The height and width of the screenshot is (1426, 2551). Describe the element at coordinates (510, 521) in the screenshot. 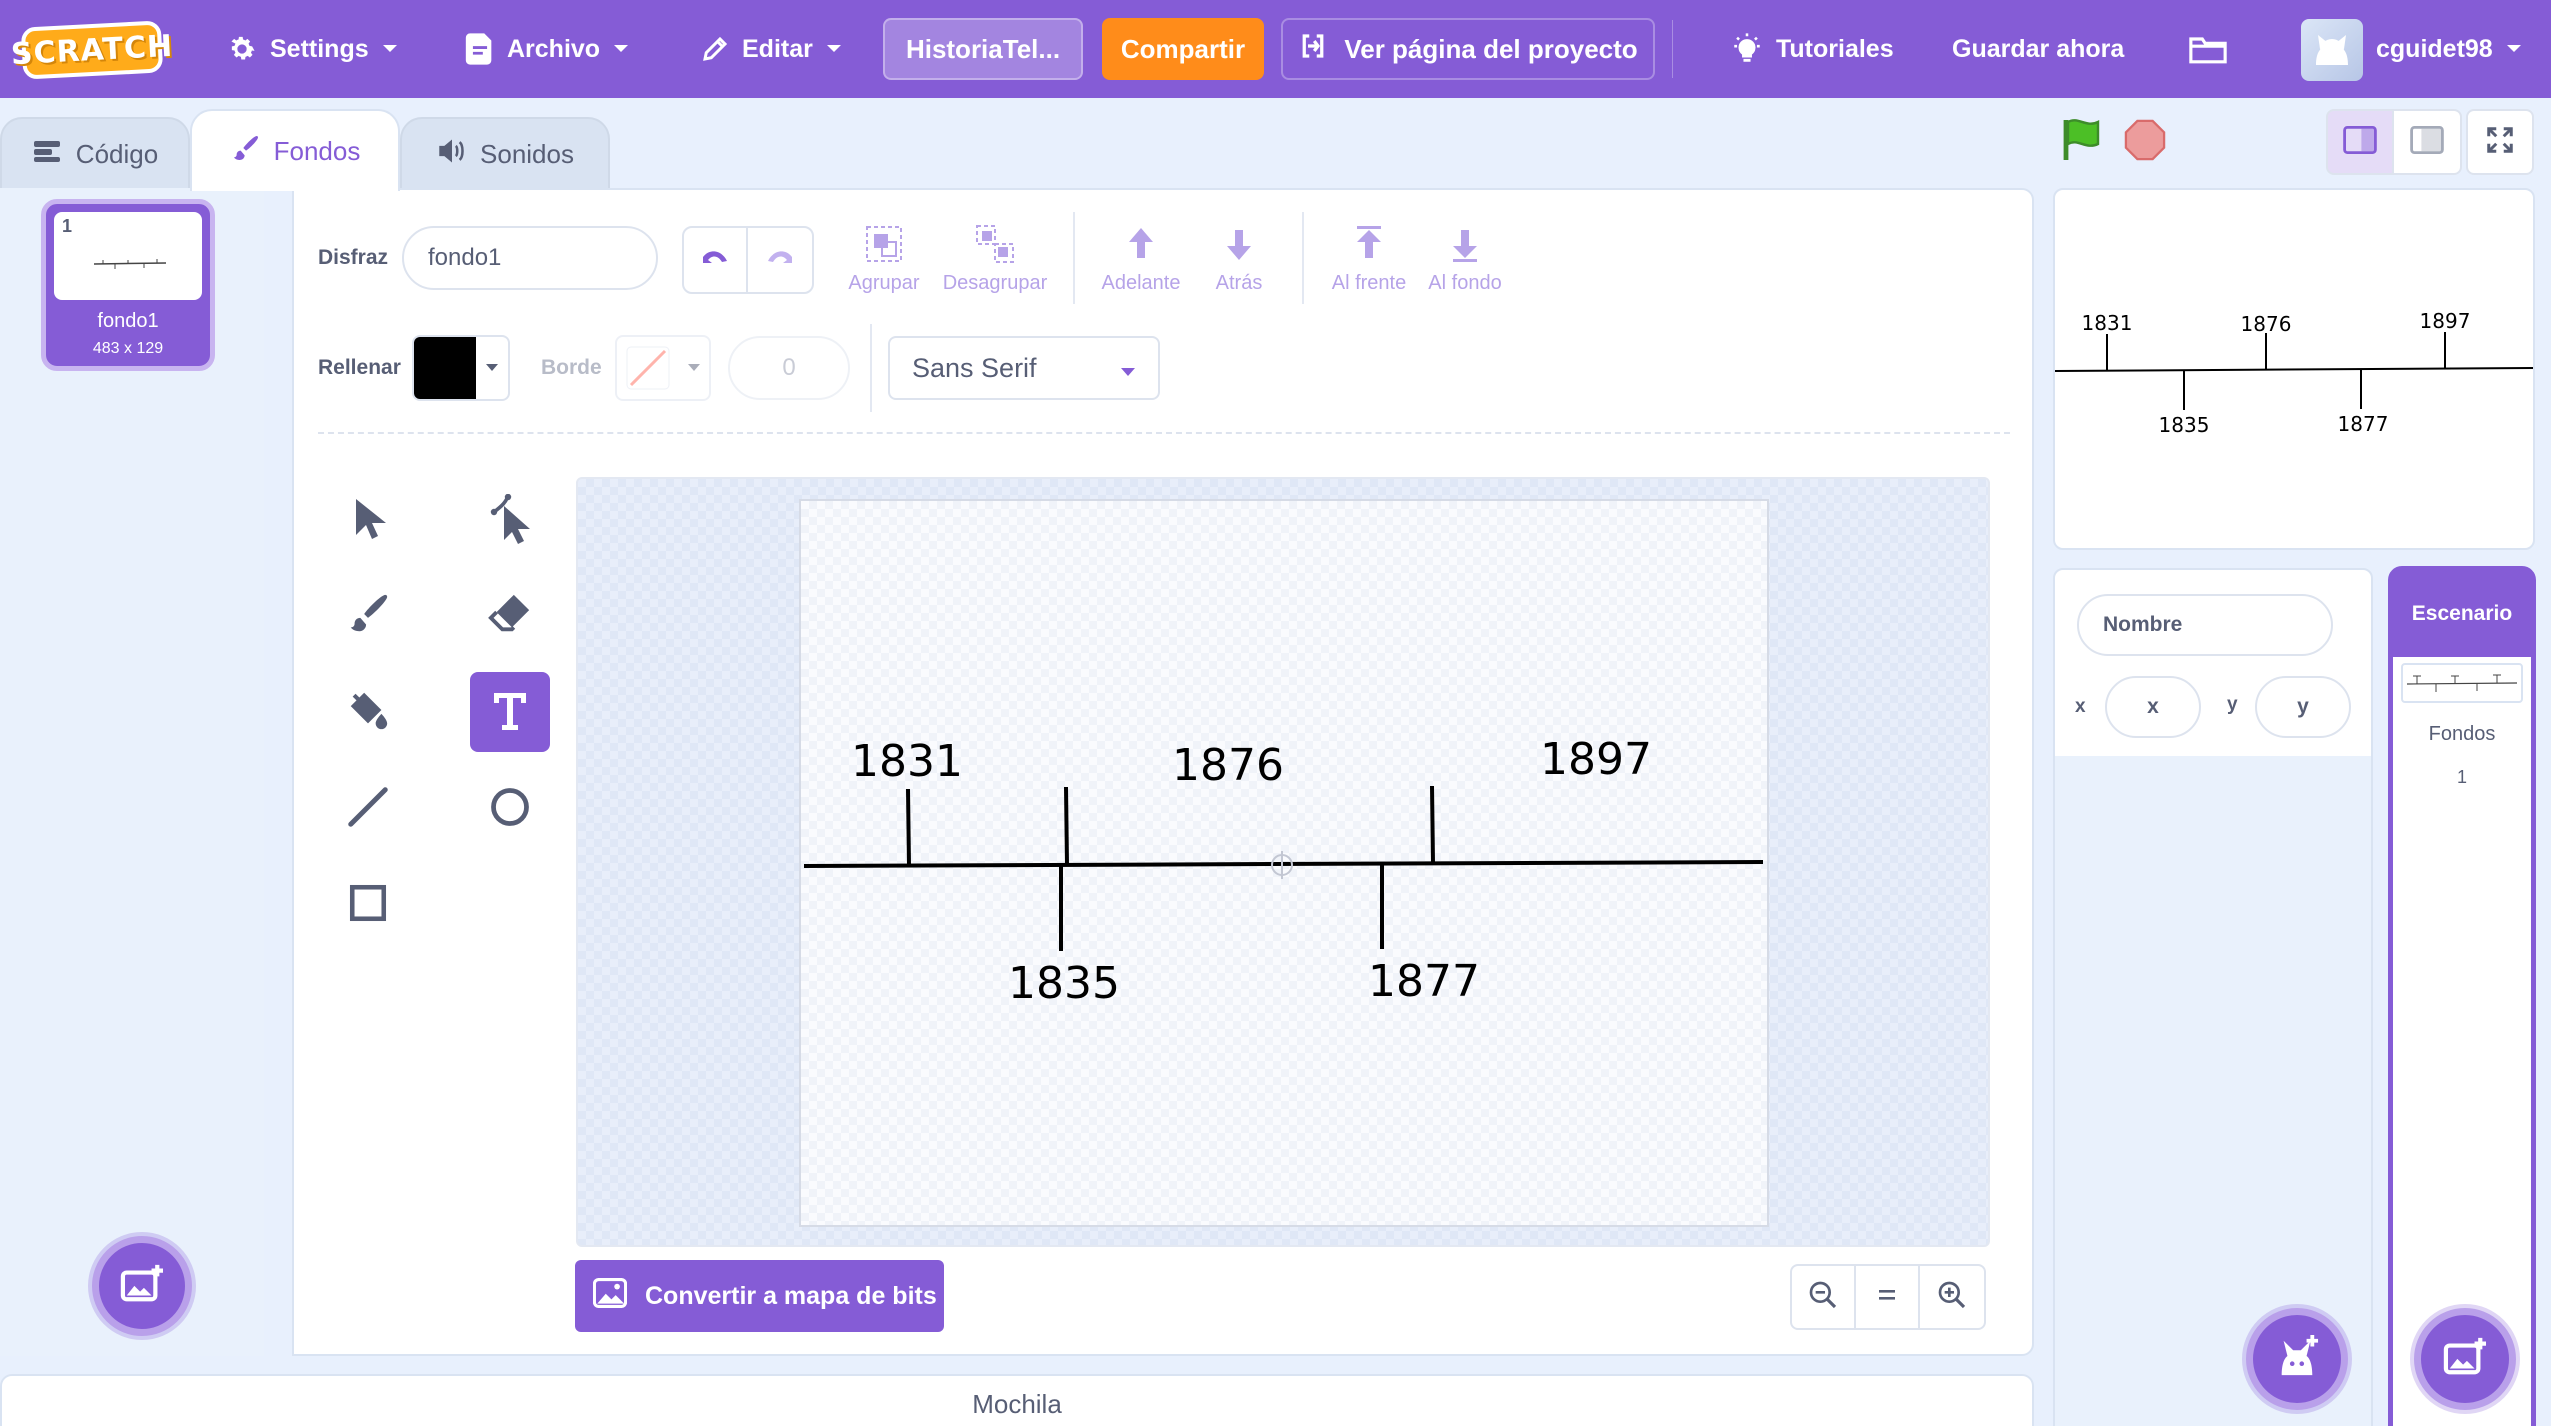

I see `reshape-tool` at that location.